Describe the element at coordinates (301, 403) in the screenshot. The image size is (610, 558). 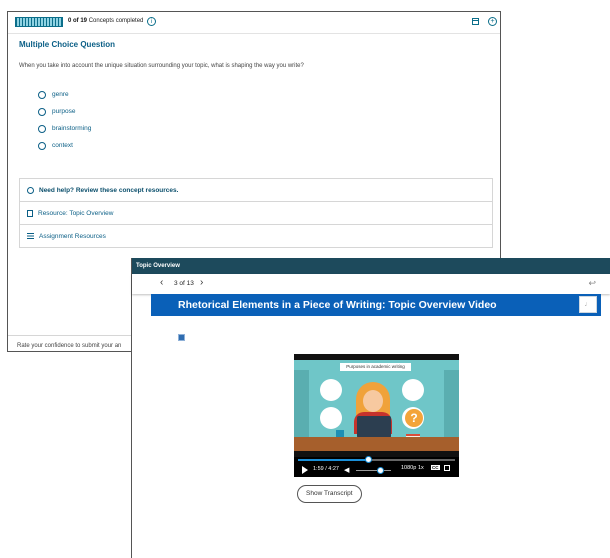
I see `scene-wall-left` at that location.